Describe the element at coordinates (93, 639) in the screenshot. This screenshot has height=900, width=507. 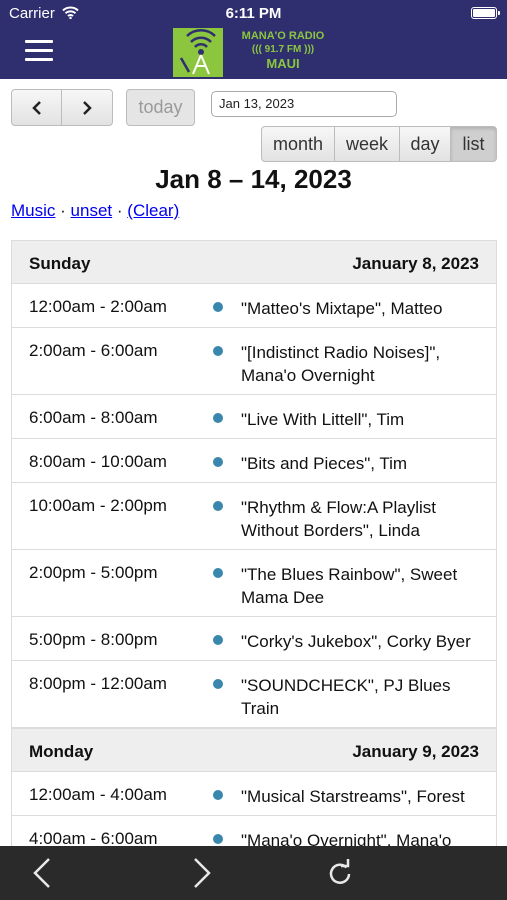
I see `event-time: 5:00pm - 8:00pm` at that location.